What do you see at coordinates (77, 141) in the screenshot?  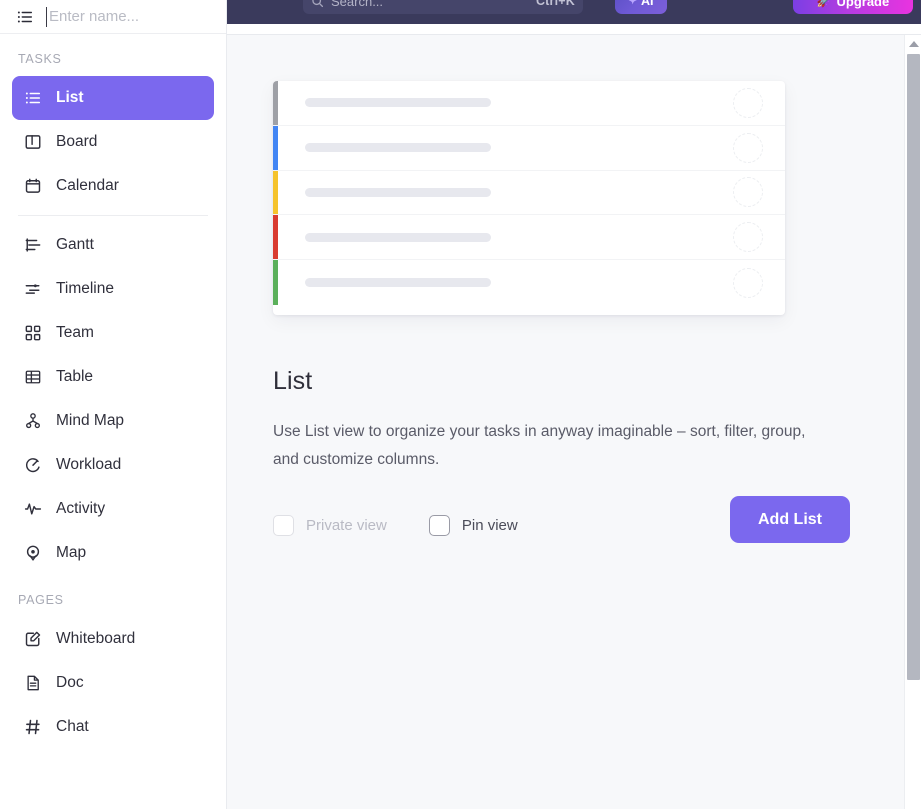 I see `sidebar-item-label: Board` at bounding box center [77, 141].